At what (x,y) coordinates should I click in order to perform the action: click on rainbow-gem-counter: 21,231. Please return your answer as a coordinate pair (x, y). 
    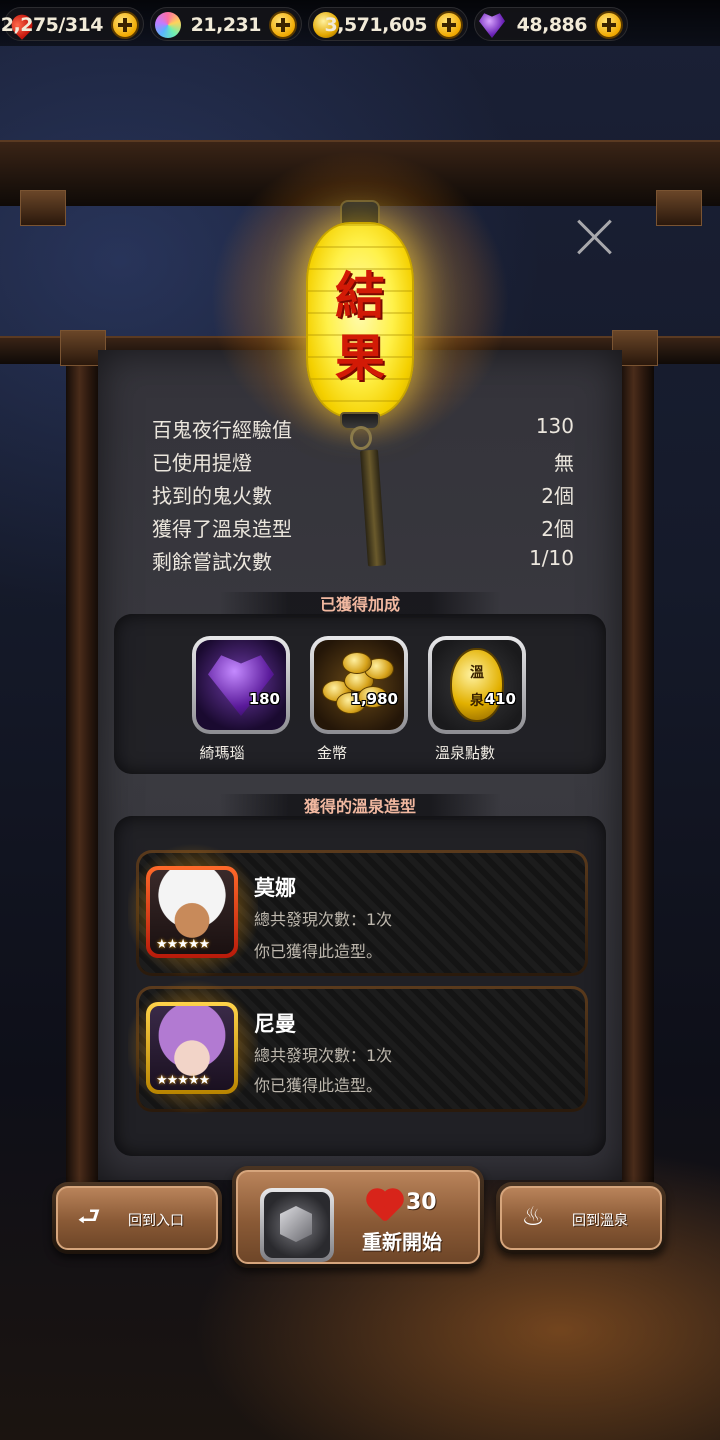
    Looking at the image, I should click on (226, 24).